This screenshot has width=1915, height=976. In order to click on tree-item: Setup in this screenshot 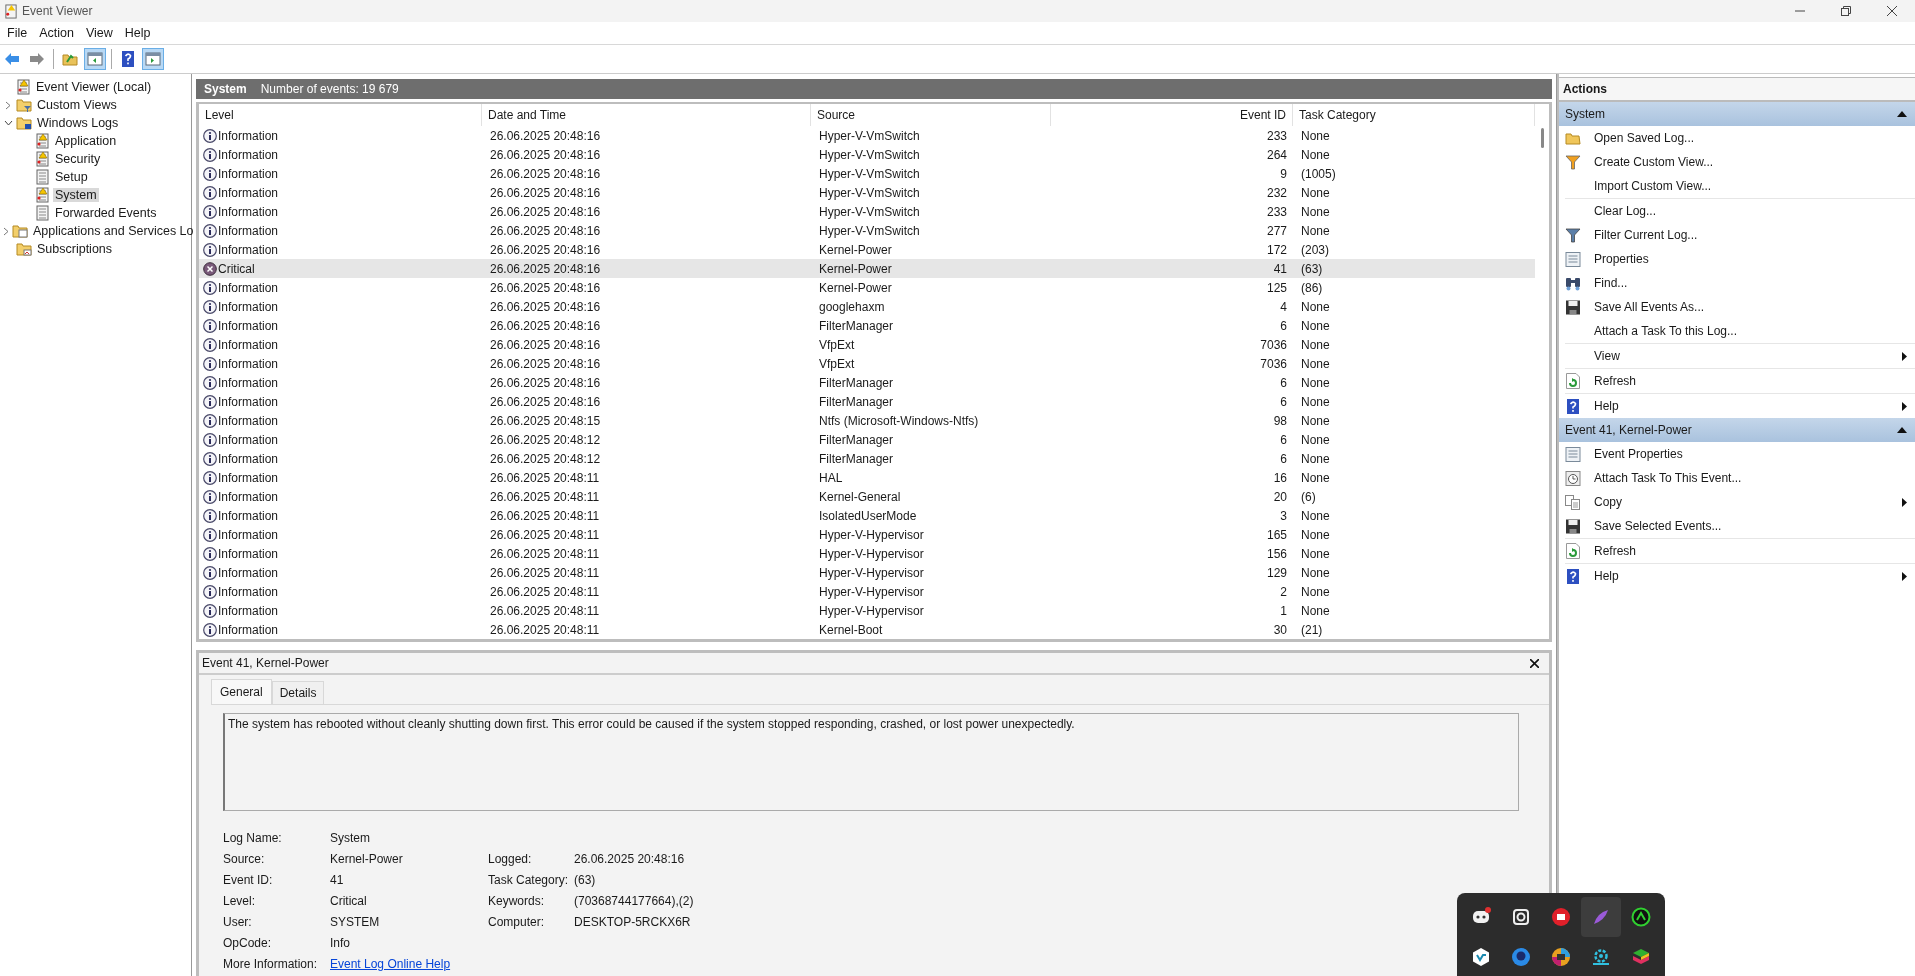, I will do `click(71, 177)`.